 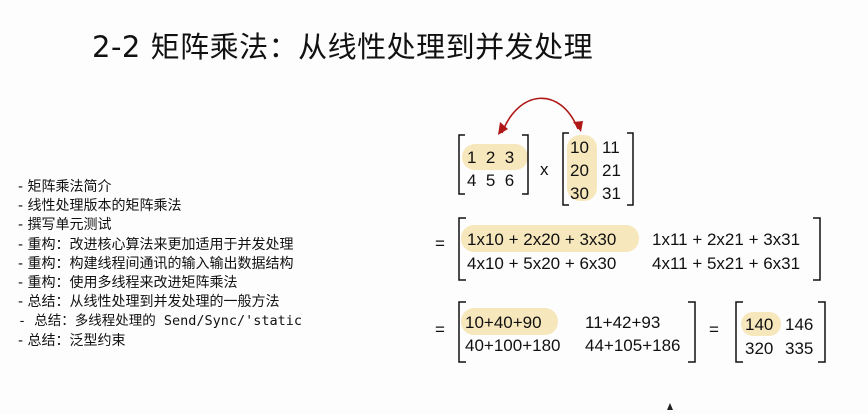 I want to click on bracket-right-expansion, so click(x=817, y=249).